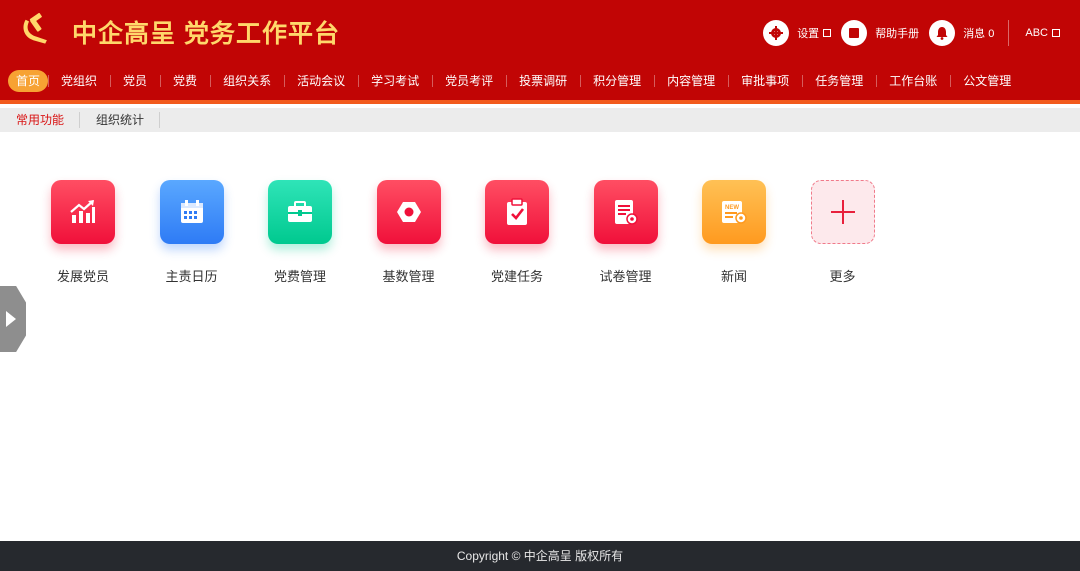 Image resolution: width=1080 pixels, height=571 pixels. I want to click on nav-item-points: 积分管理, so click(617, 81).